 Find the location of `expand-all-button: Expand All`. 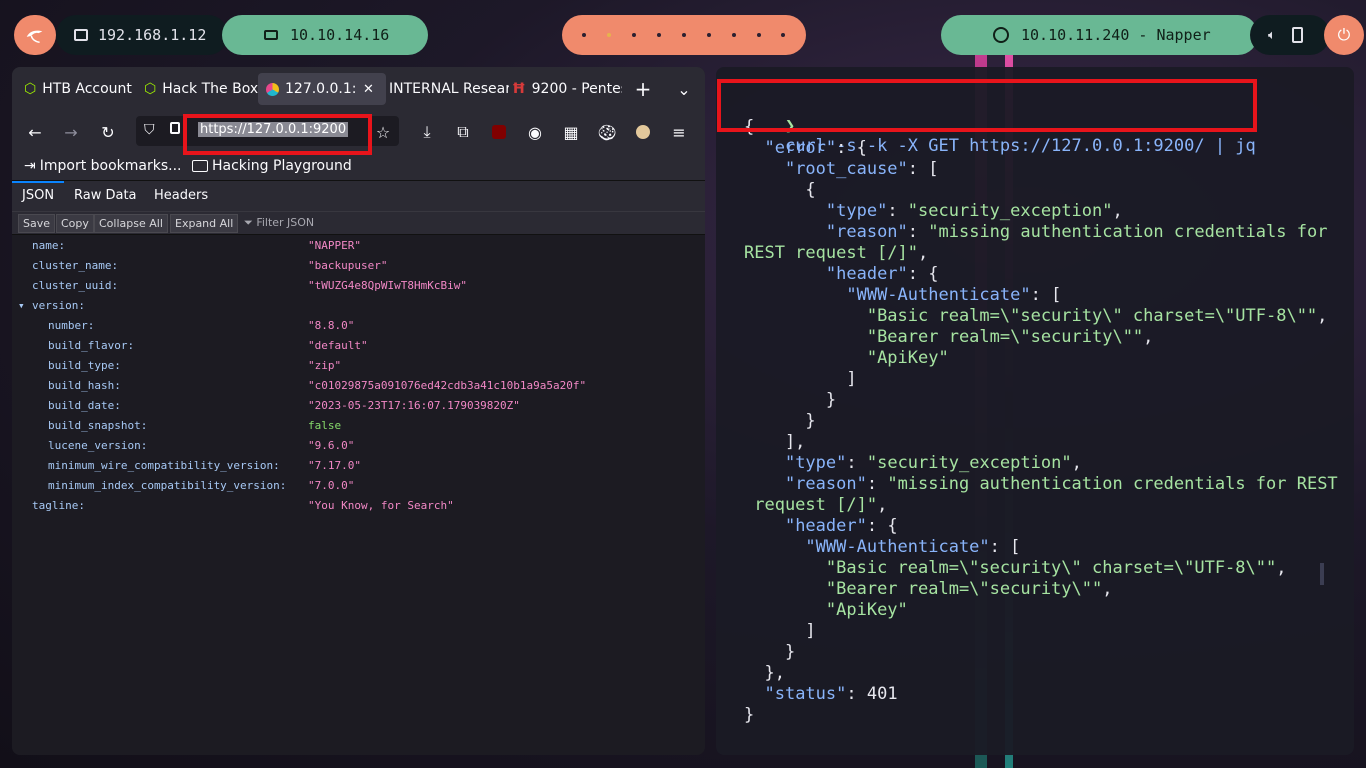

expand-all-button: Expand All is located at coordinates (204, 223).